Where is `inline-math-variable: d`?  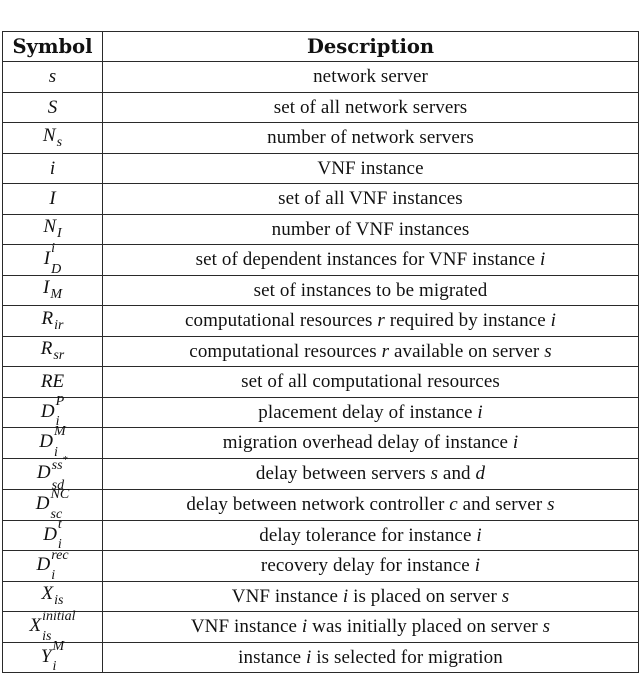
inline-math-variable: d is located at coordinates (480, 474).